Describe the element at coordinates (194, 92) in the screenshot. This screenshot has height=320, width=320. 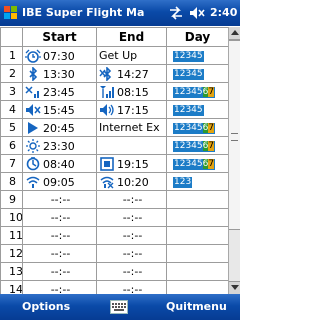
I see `days-badge: 1234567` at that location.